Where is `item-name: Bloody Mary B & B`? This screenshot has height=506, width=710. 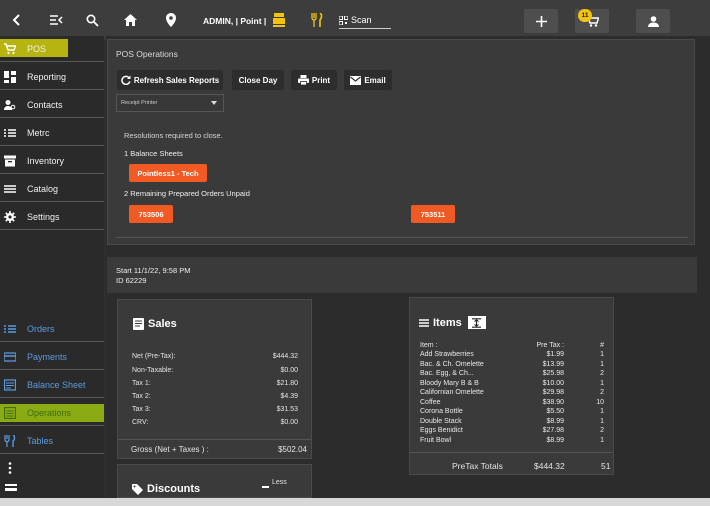
item-name: Bloody Mary B & B is located at coordinates (449, 383).